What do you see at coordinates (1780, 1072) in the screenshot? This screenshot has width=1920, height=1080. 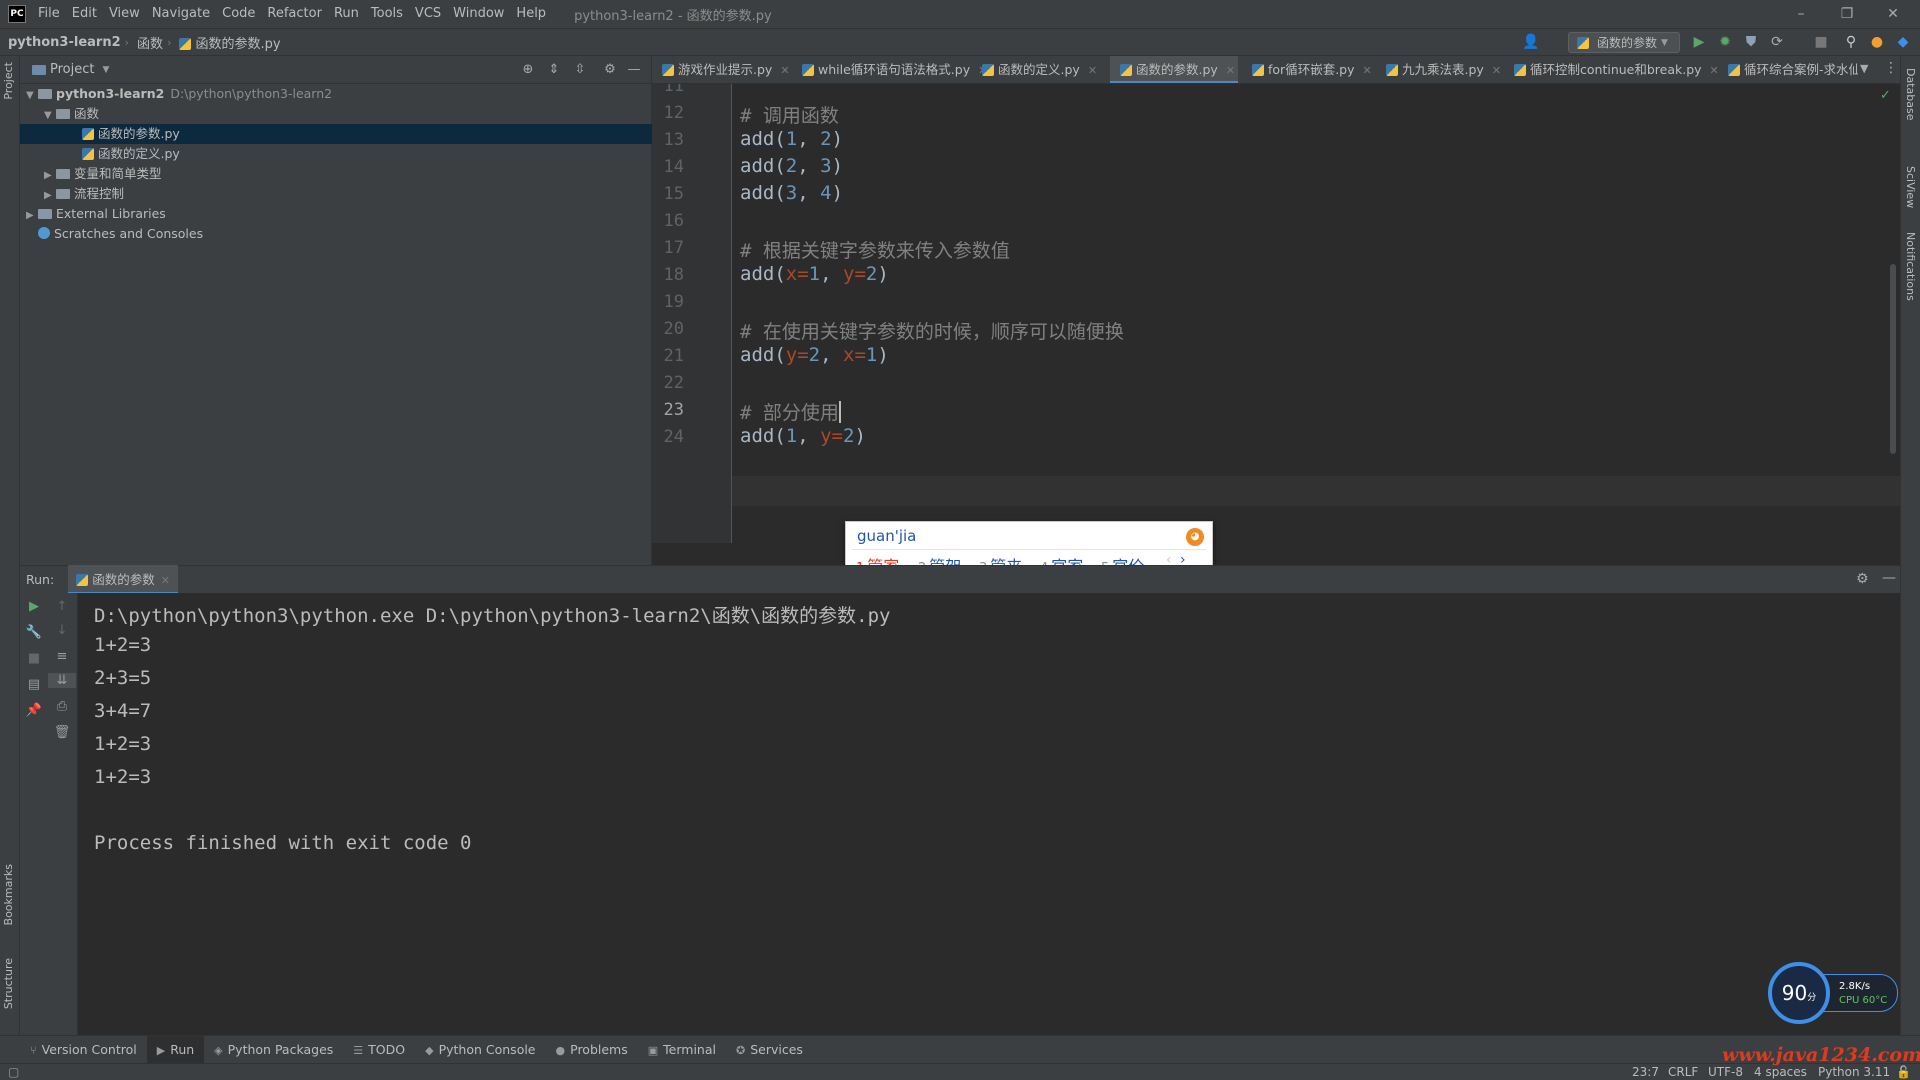 I see `indent-setting: 4 spaces` at bounding box center [1780, 1072].